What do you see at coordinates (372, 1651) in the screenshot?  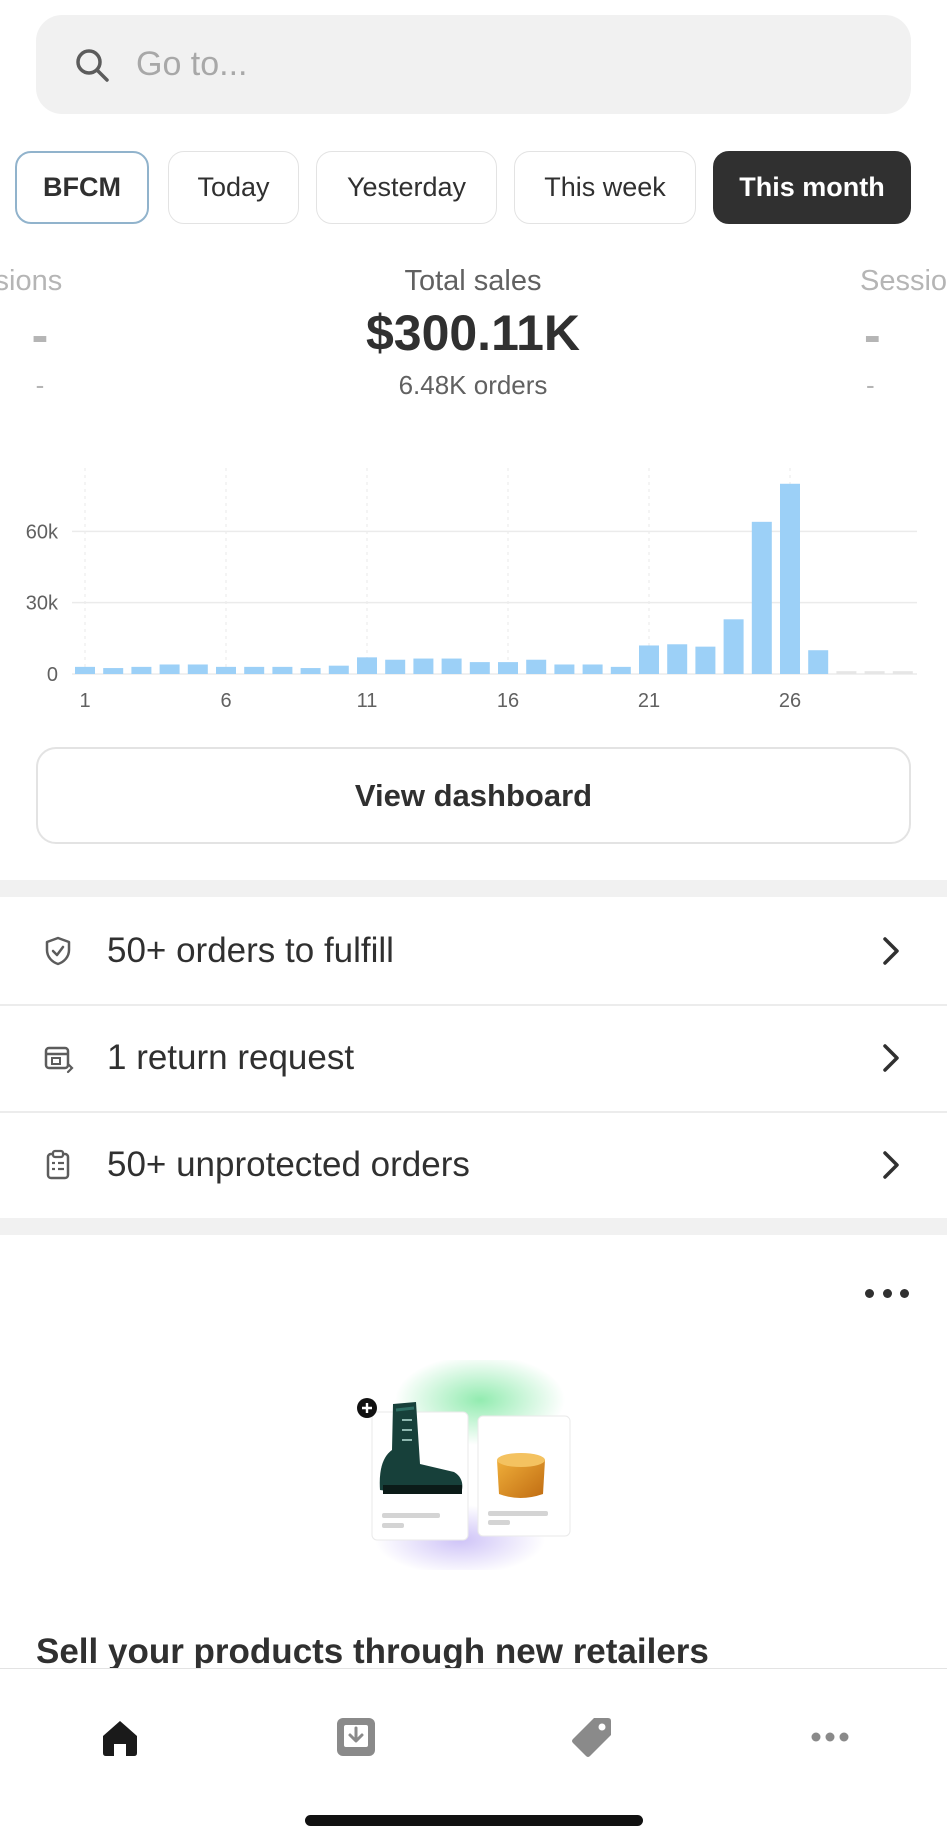 I see `promo-title: Sell your products through new retailers` at bounding box center [372, 1651].